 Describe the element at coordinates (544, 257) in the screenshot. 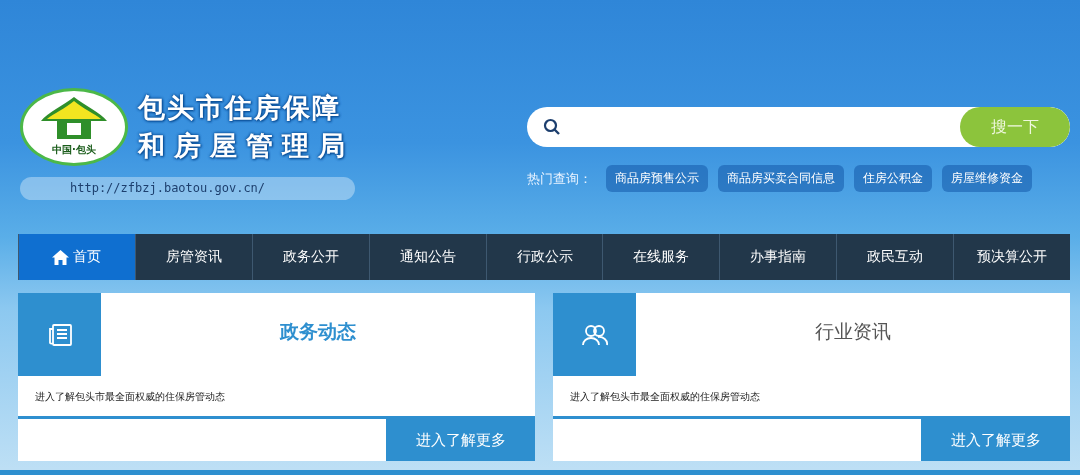

I see `nav-tab: 行政公示` at that location.